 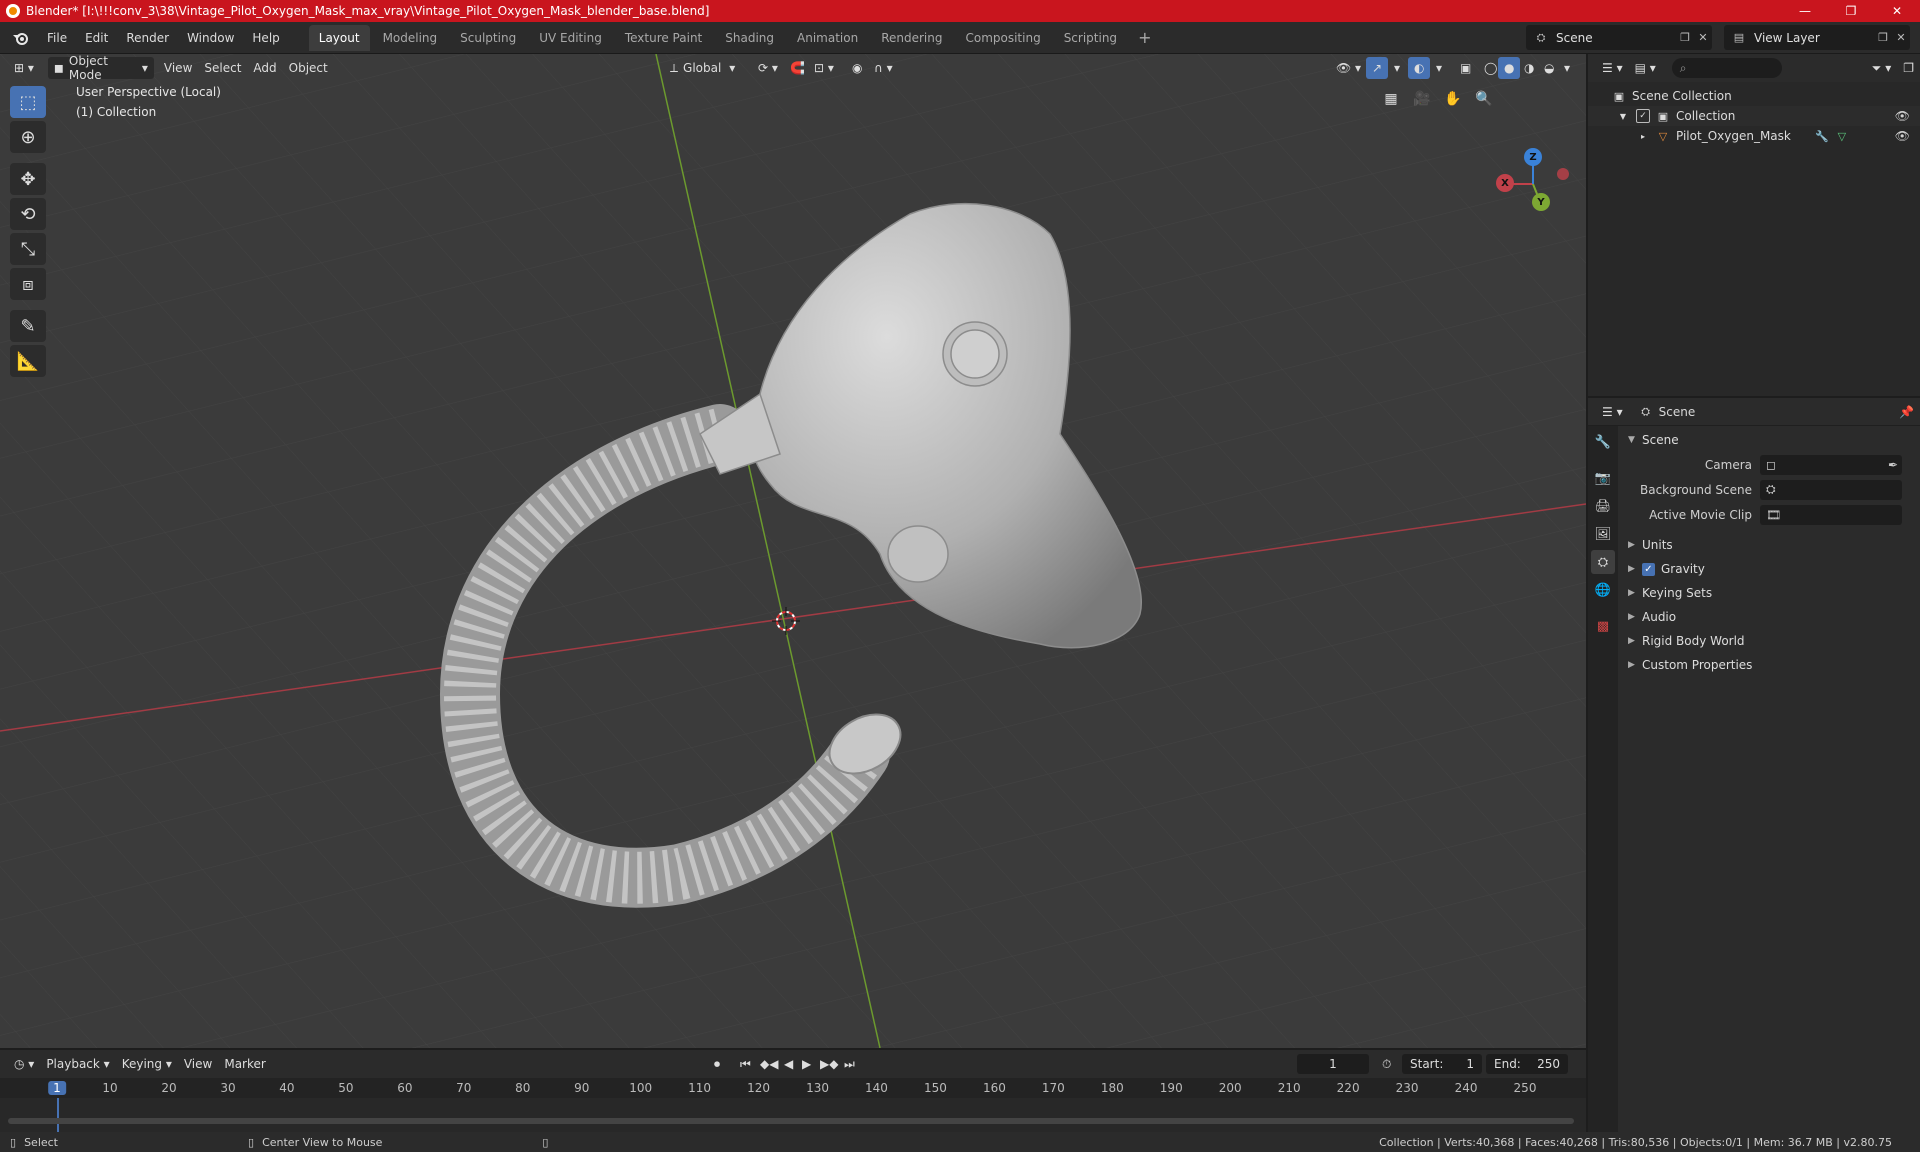 What do you see at coordinates (857, 68) in the screenshot?
I see `proportional-edit-icon: ◉` at bounding box center [857, 68].